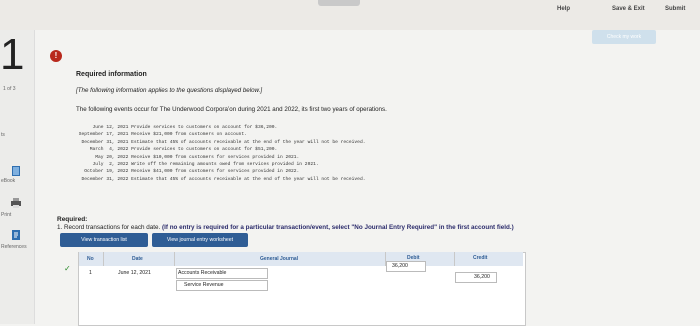 The width and height of the screenshot is (700, 326). I want to click on nav-item-ts: ts, so click(3, 135).